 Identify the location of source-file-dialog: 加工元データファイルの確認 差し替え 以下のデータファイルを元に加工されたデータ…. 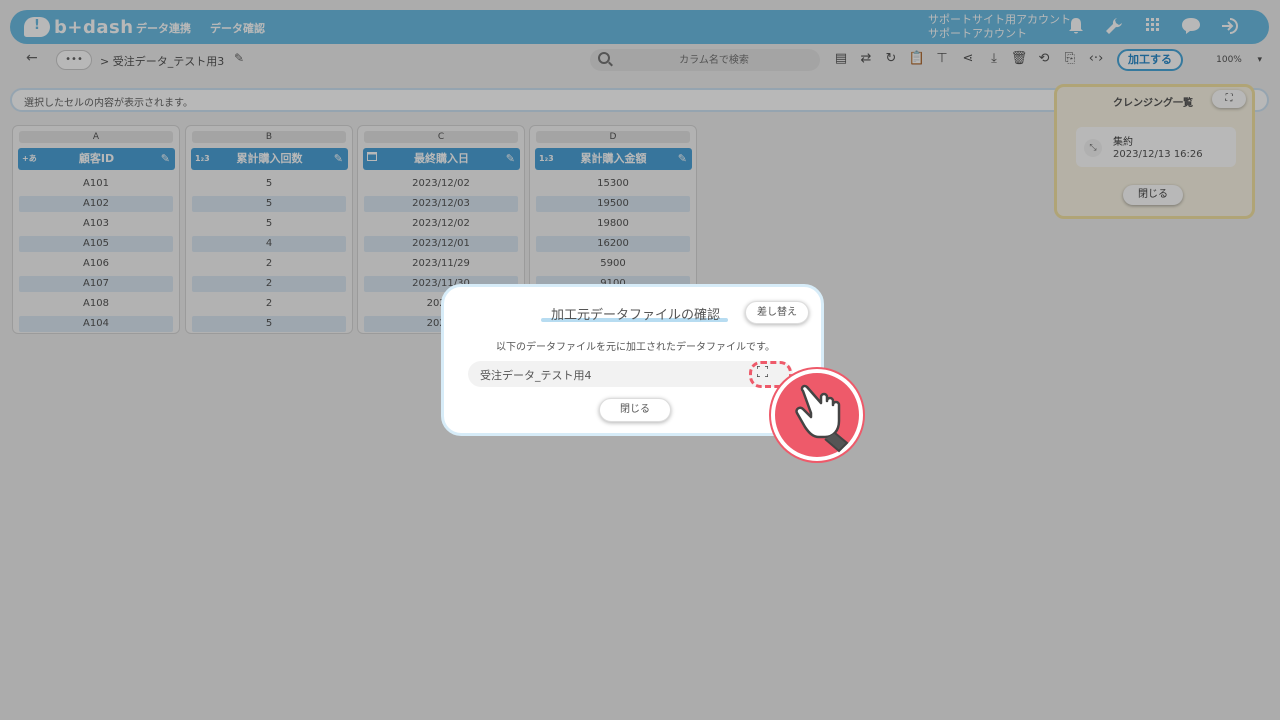
(632, 360).